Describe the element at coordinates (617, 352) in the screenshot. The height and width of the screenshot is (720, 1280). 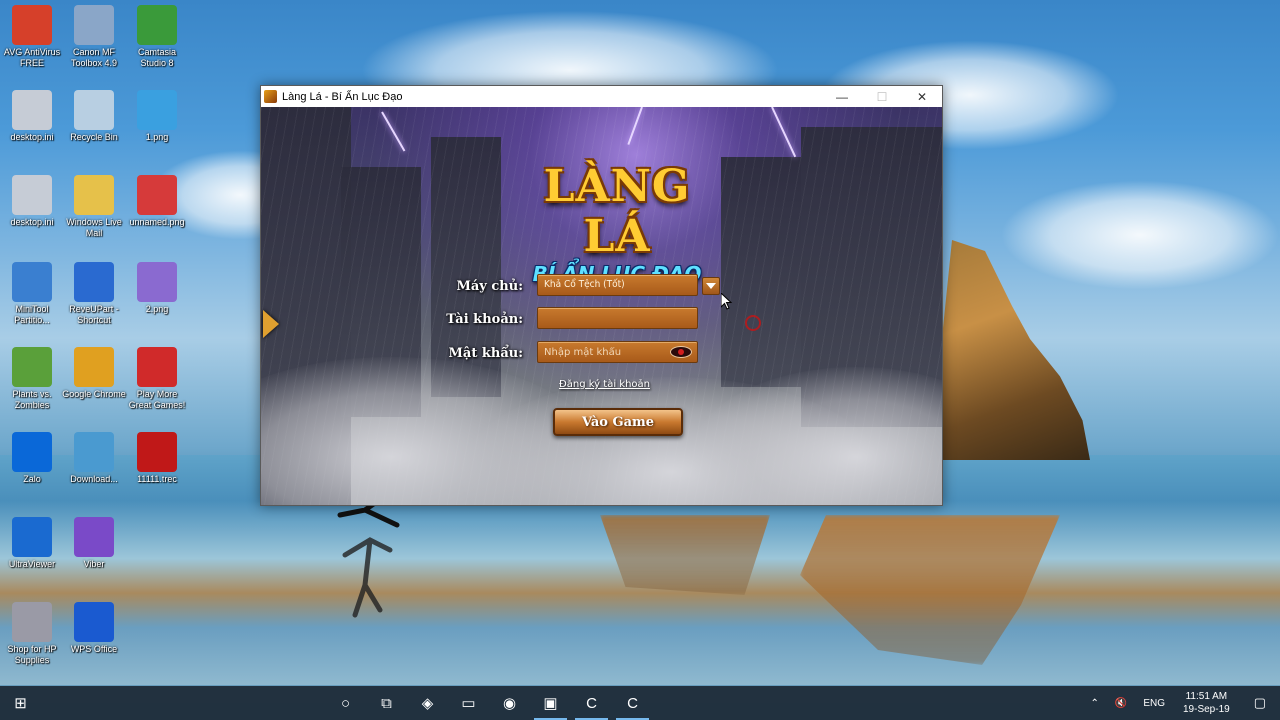
I see `password-field` at that location.